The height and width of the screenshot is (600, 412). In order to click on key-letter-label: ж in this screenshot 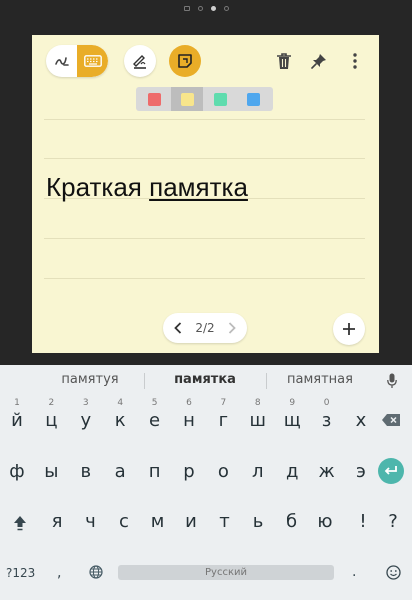, I will do `click(326, 471)`.